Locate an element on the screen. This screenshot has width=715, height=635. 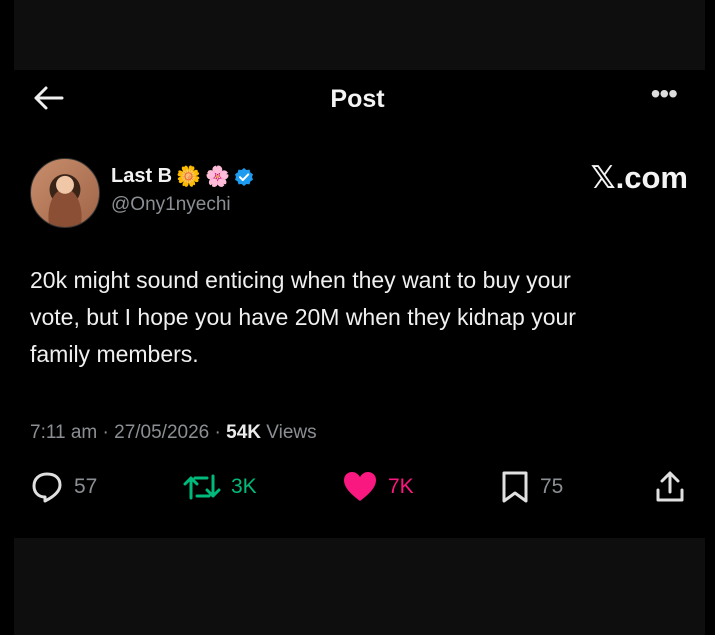
bookmark-button: 75 is located at coordinates (531, 487).